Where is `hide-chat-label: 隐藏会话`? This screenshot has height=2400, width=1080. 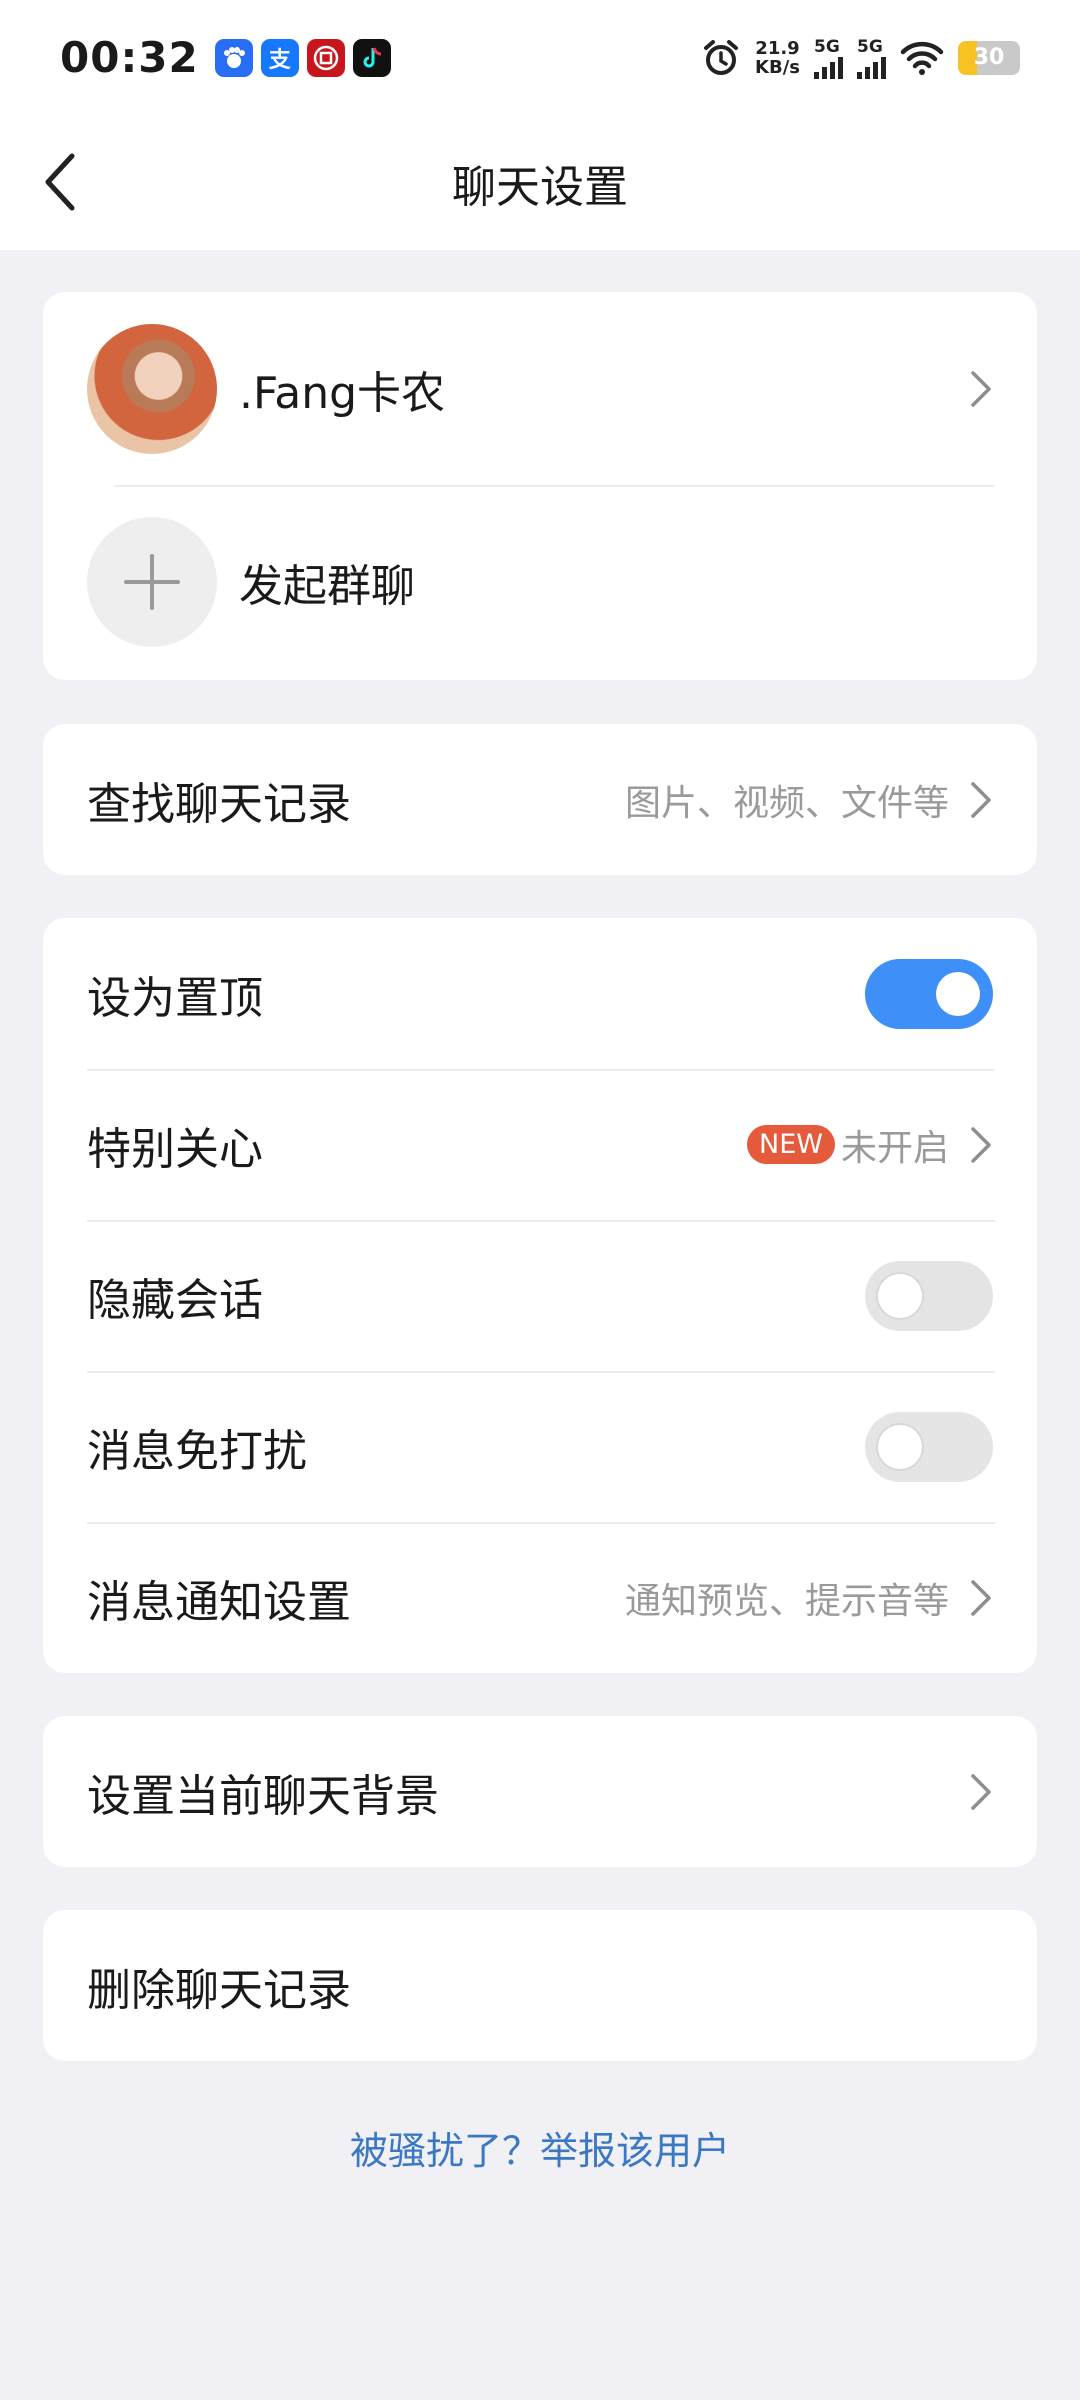 hide-chat-label: 隐藏会话 is located at coordinates (175, 1300).